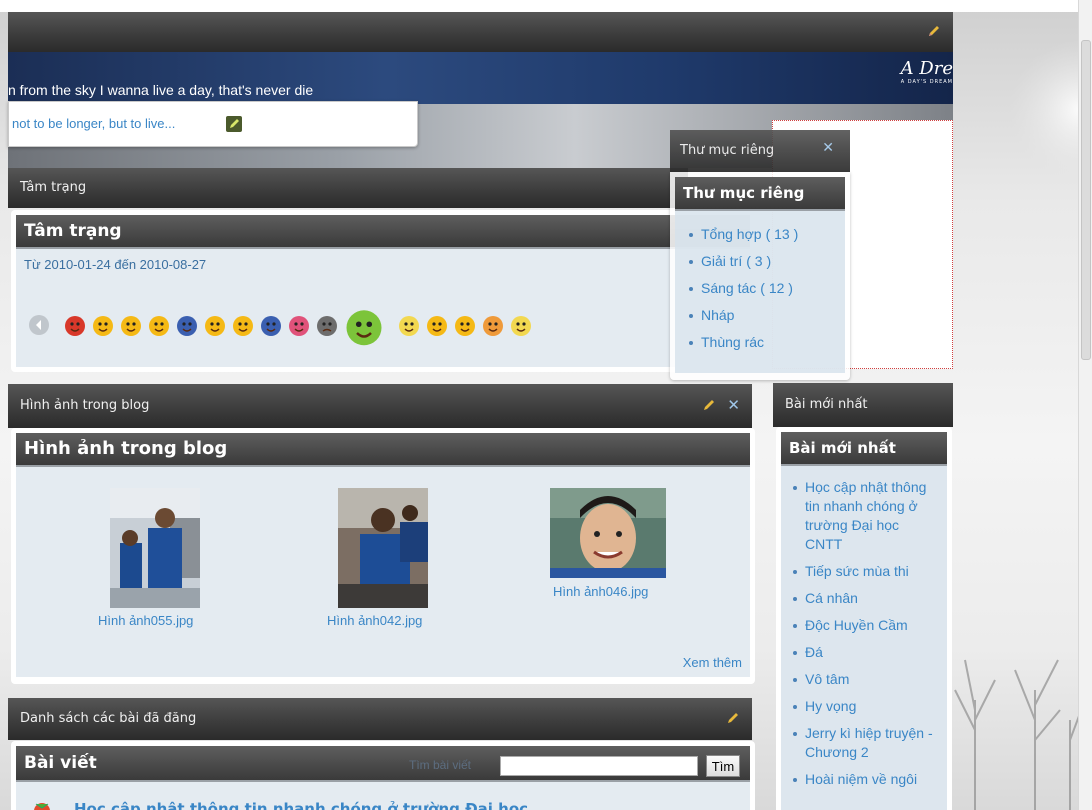  I want to click on page-scrollbar, so click(1085, 405).